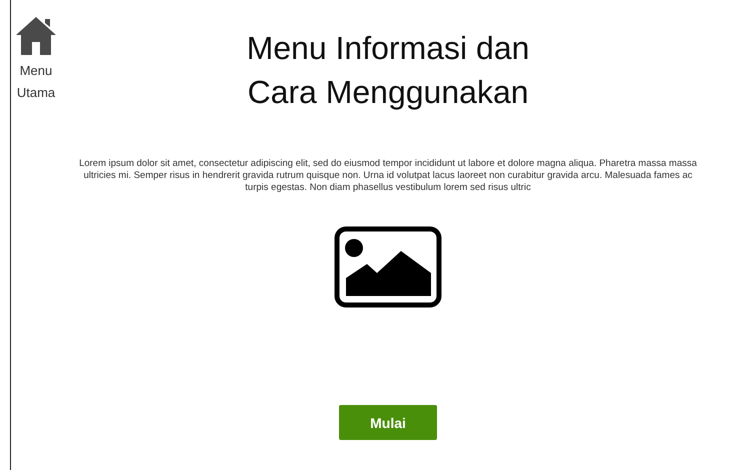  Describe the element at coordinates (388, 176) in the screenshot. I see `description-text: Lorem ipsum dolor sit amet, consectetur adipiscing elit, sed do eiusmod tempor incididunt ut labore et dolore magna aliqua. Pharetra massa massa ultricies mi. Semper risus in hendrerit gravida rutrum quisque non. Urna id volutpat lacus laoreet non curabitur gravida arcu. Malesuada fames ac turpis egestas. Non diam phasellus vestibulum lorem sed risus ultric` at that location.